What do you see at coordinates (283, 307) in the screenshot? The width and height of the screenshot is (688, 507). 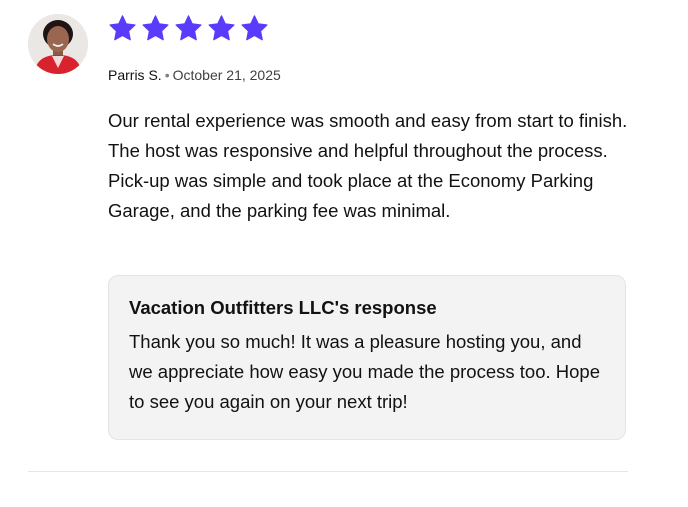 I see `host-response-title: Vacation Outfitters LLC's response` at bounding box center [283, 307].